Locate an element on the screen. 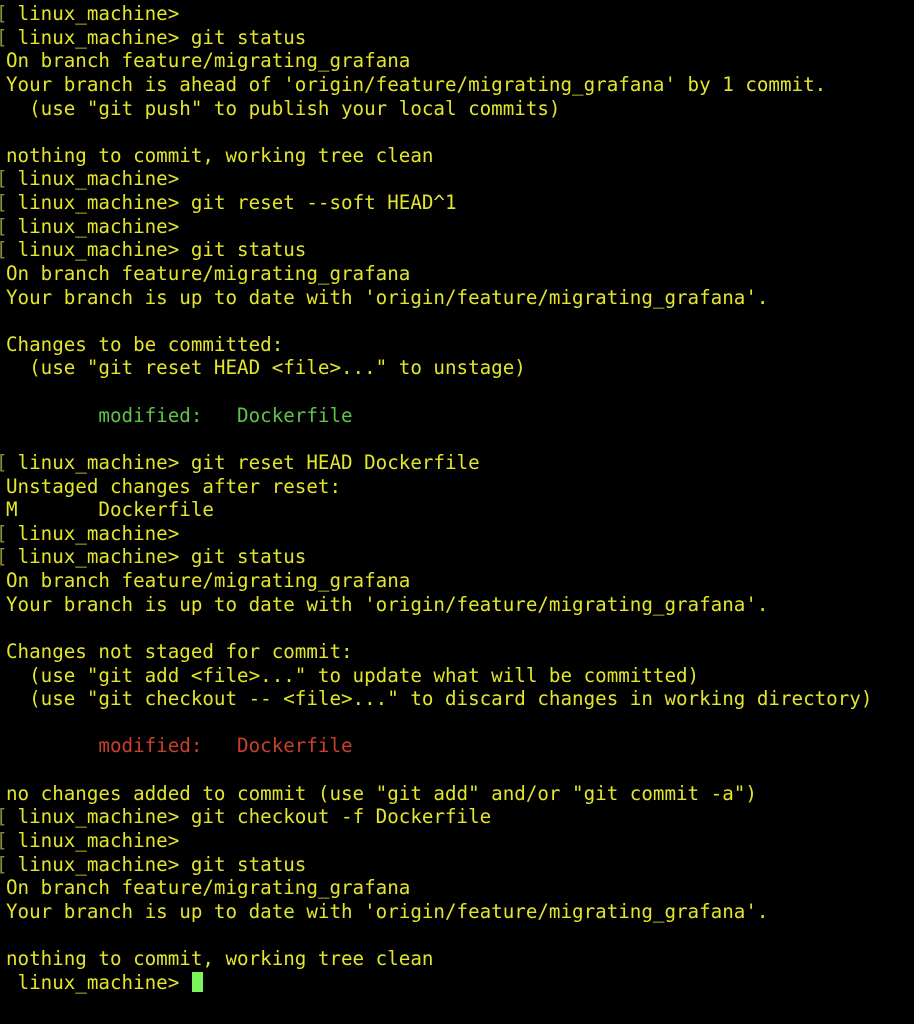  prompt-line: [ linux_machine> git reset --soft HEAD^1 is located at coordinates (436, 203).